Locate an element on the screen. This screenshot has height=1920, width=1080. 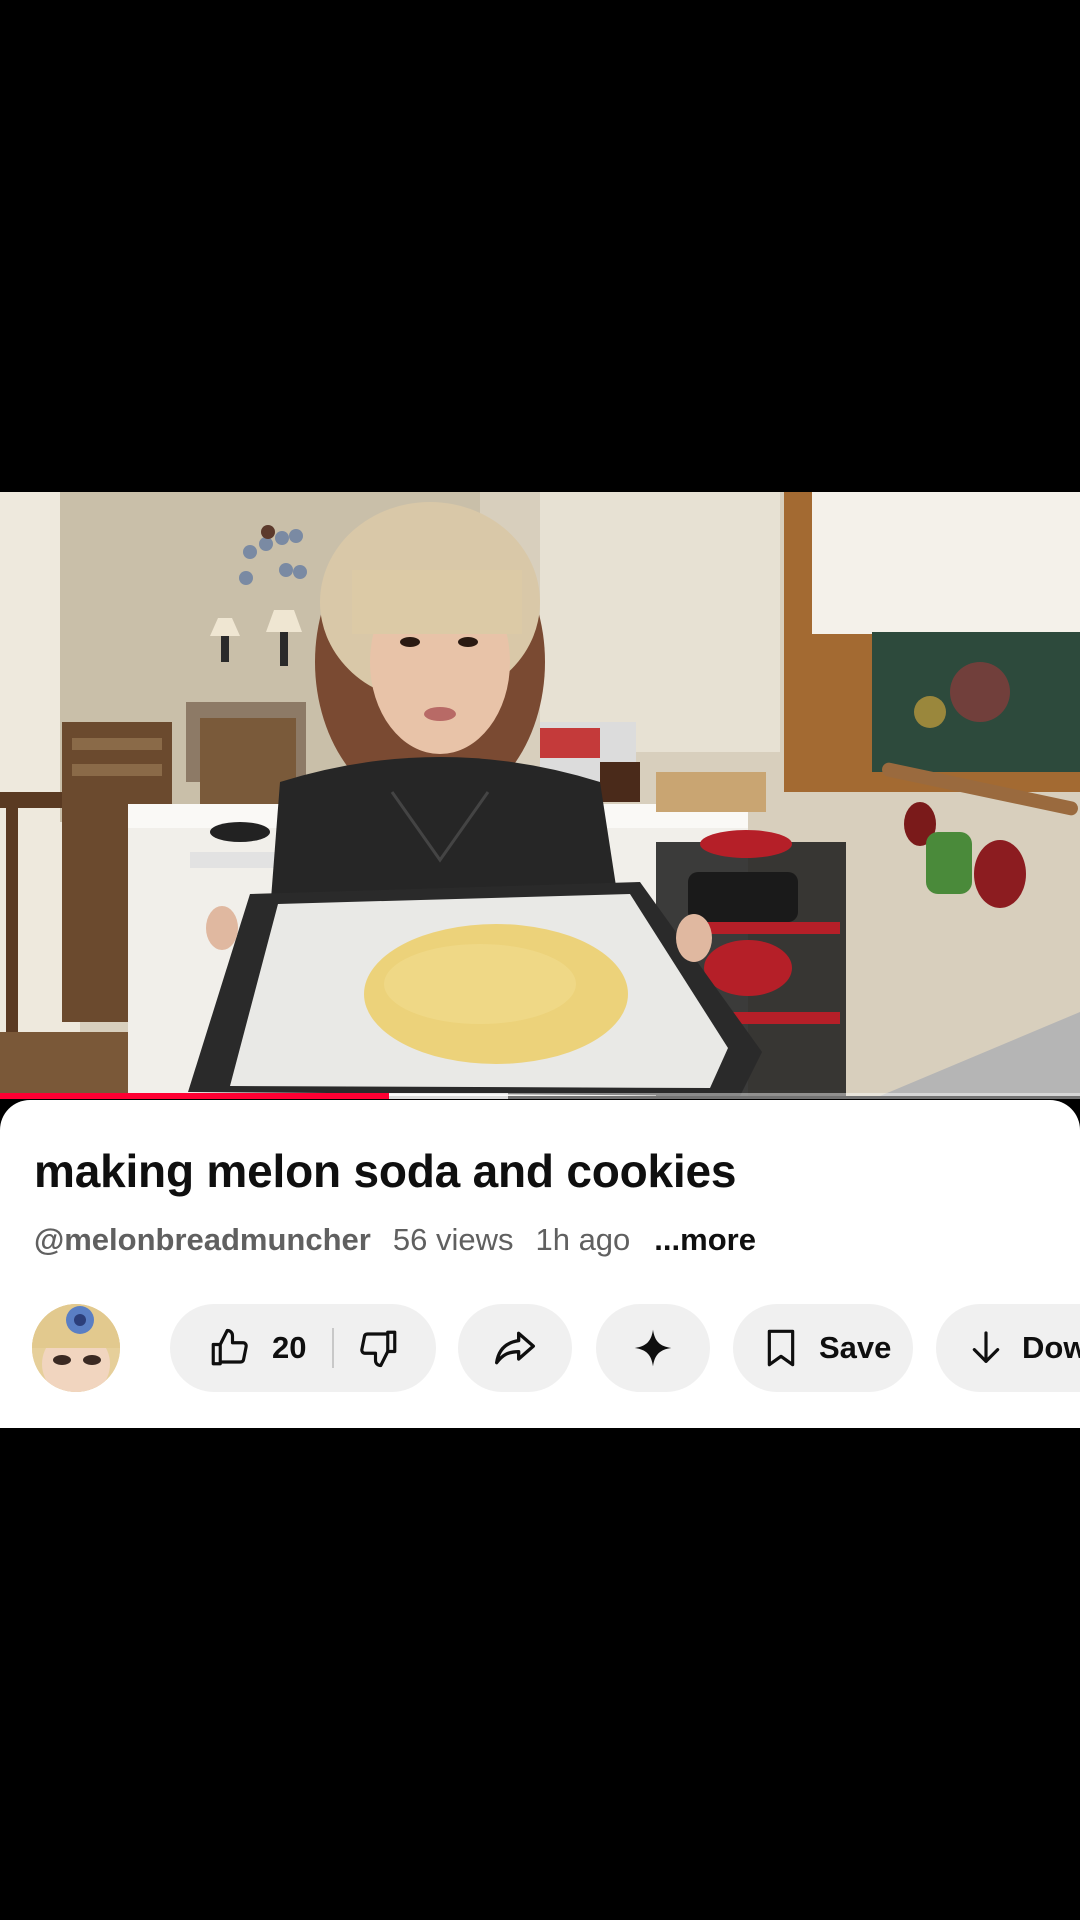
ask-button is located at coordinates (653, 1348).